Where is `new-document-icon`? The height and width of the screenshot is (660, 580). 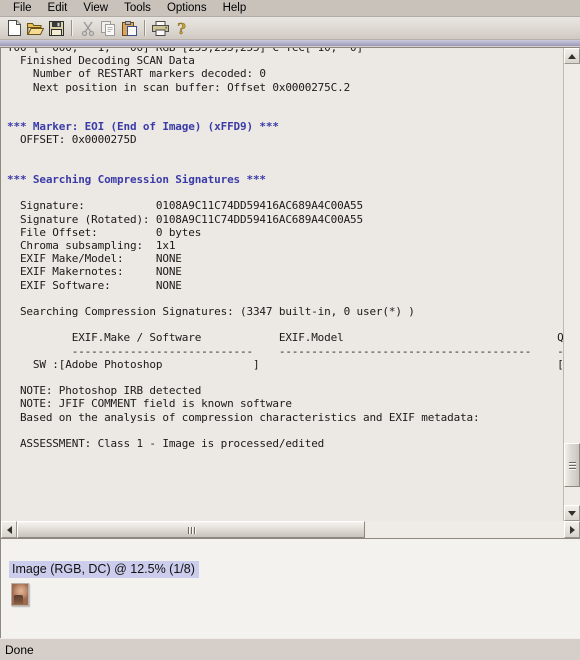
new-document-icon is located at coordinates (14, 28).